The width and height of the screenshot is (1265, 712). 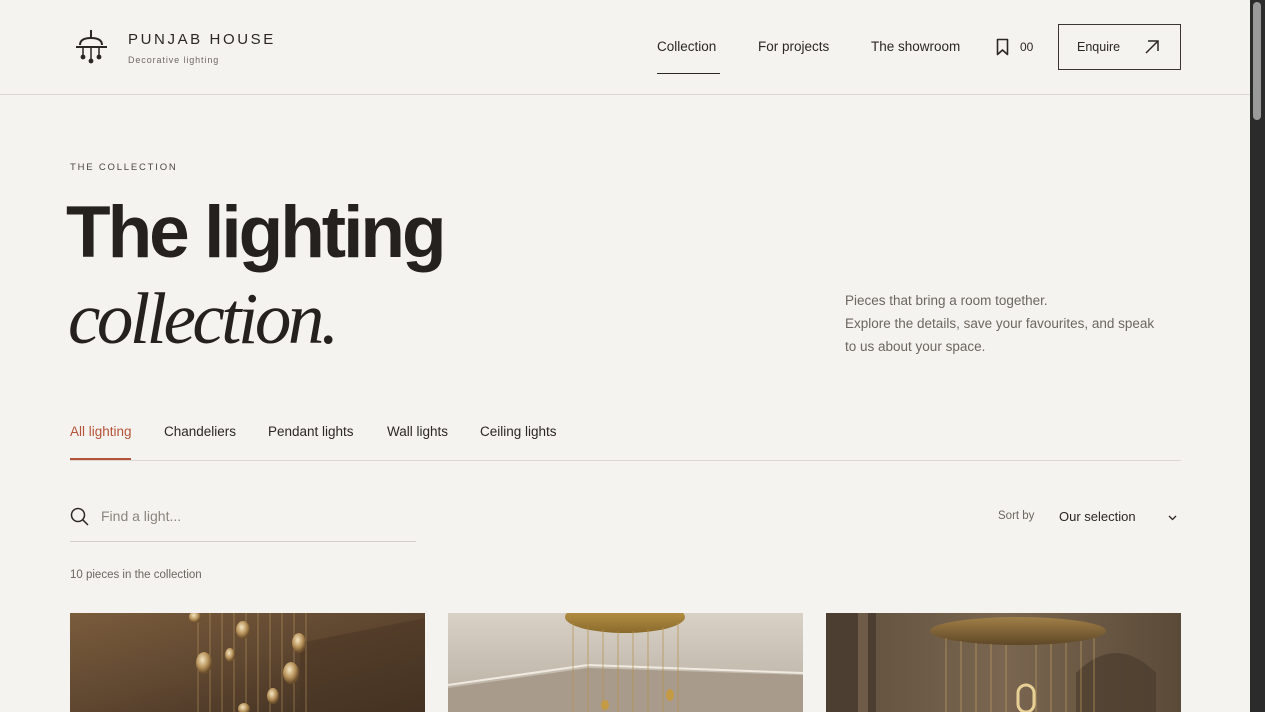 What do you see at coordinates (625, 460) in the screenshot?
I see `tabs-divider` at bounding box center [625, 460].